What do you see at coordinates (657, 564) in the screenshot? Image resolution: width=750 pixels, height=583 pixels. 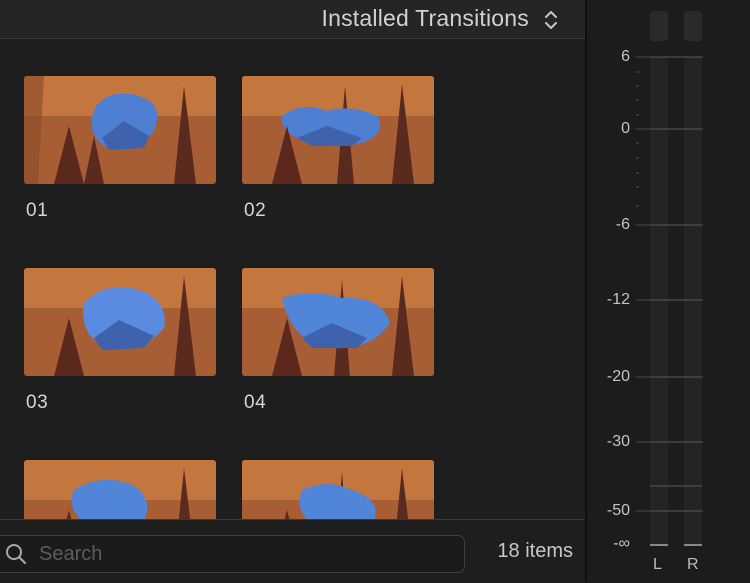 I see `channel-label-left: L` at bounding box center [657, 564].